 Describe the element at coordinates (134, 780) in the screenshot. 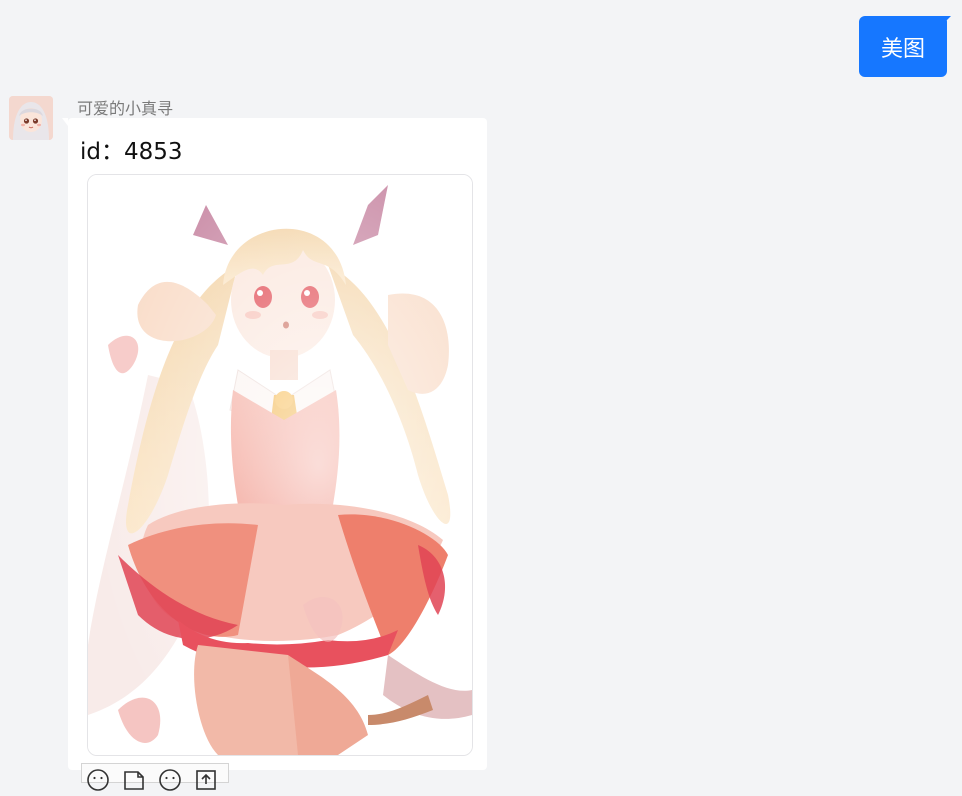

I see `sticker-icon` at that location.